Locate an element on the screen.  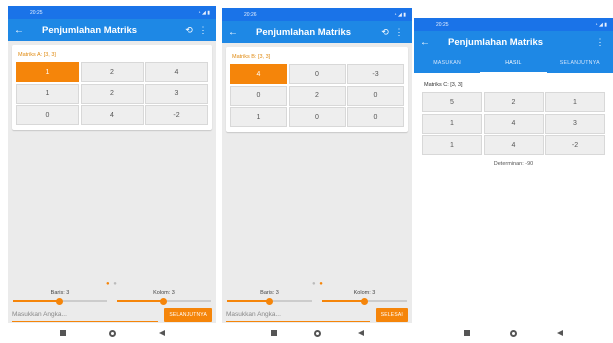
matrix-grid: 5 2 1 1 4 3 1 4 -2 is located at coordinates (513, 123).